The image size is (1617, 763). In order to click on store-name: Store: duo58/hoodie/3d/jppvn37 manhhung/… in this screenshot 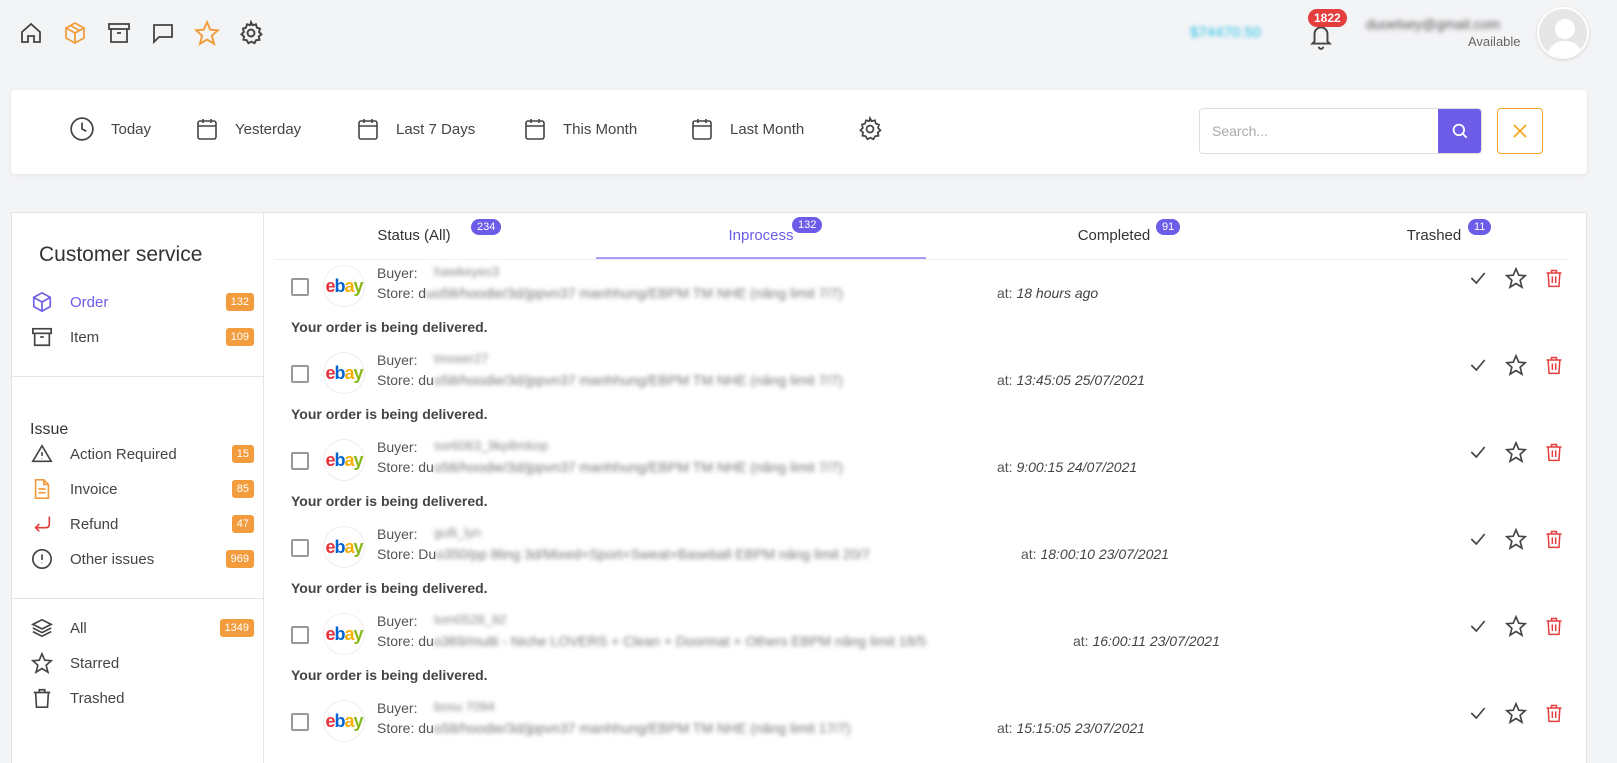, I will do `click(614, 728)`.